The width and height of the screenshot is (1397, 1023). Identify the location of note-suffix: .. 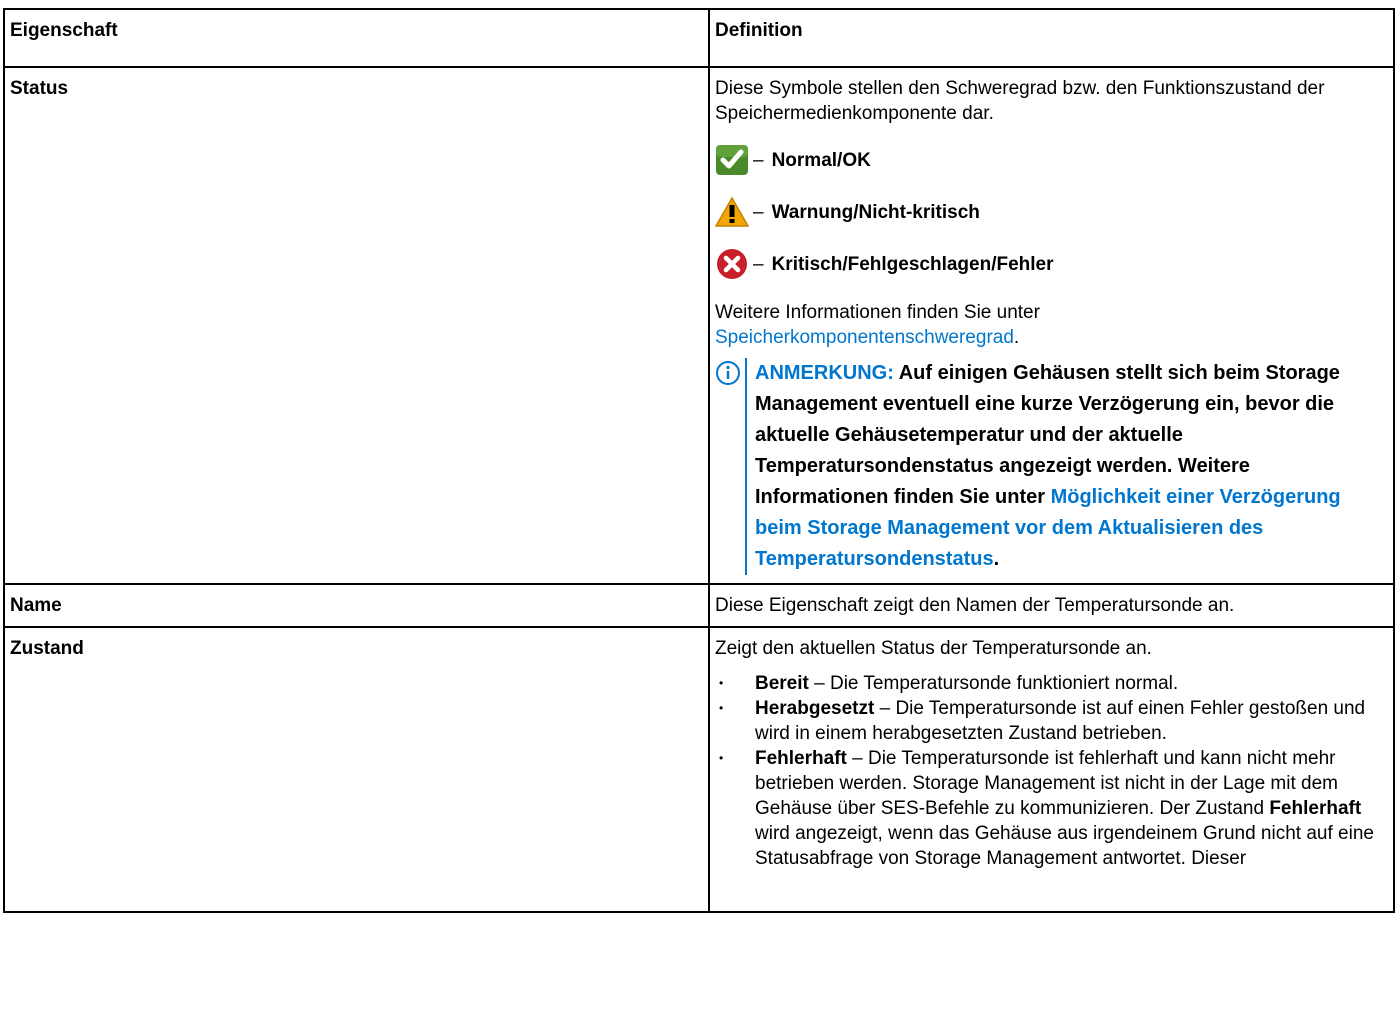
(996, 559).